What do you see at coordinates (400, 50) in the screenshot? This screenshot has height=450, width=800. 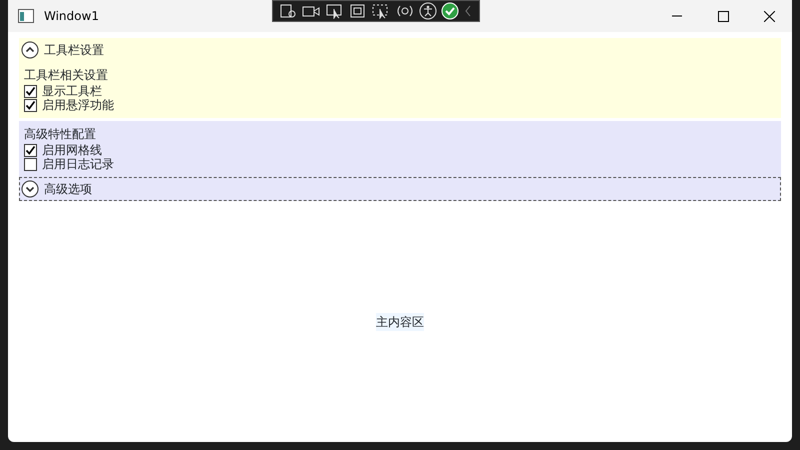 I see `expander-header: 工具栏设置` at bounding box center [400, 50].